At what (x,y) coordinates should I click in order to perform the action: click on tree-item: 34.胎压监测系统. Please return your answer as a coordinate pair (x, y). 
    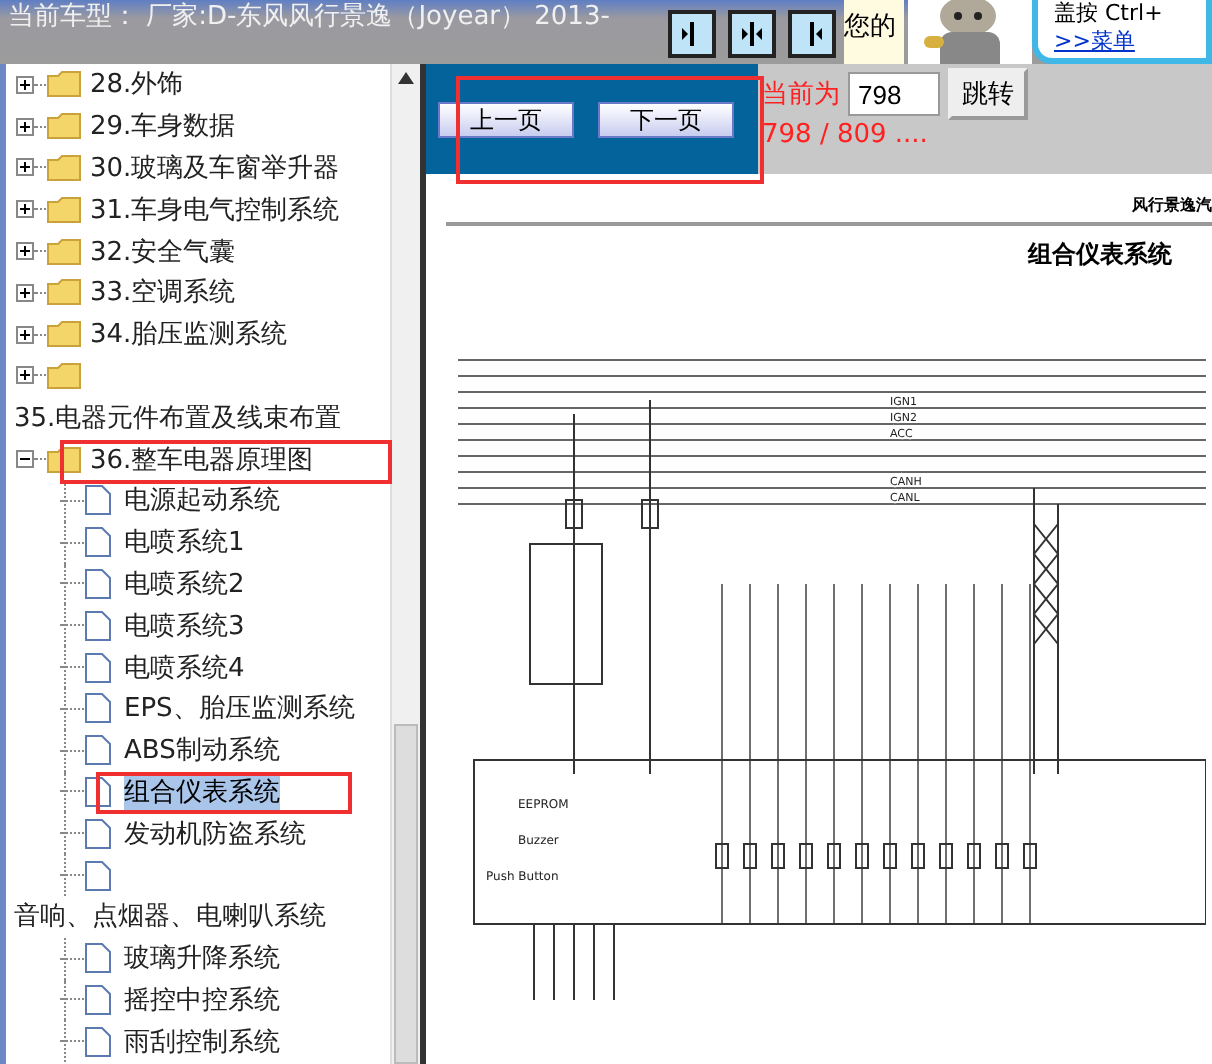
    Looking at the image, I should click on (189, 334).